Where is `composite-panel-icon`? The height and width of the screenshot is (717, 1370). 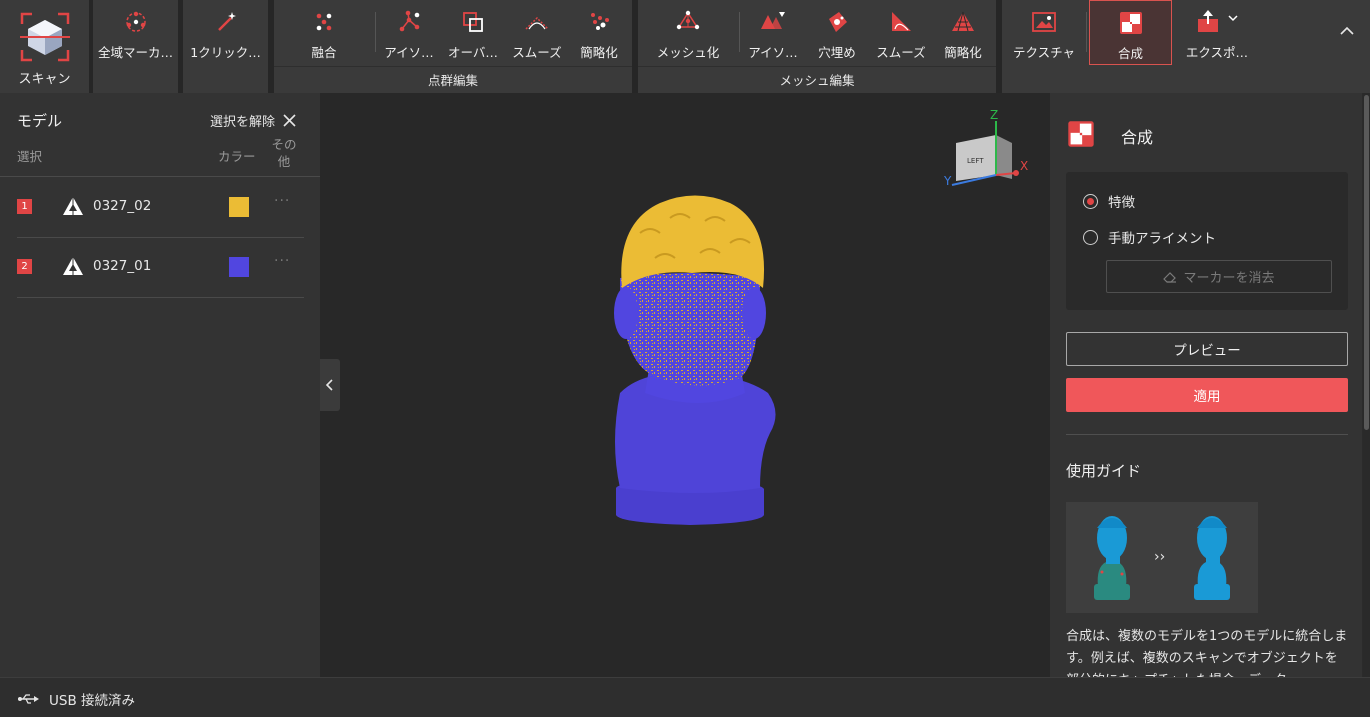
composite-panel-icon is located at coordinates (1081, 134).